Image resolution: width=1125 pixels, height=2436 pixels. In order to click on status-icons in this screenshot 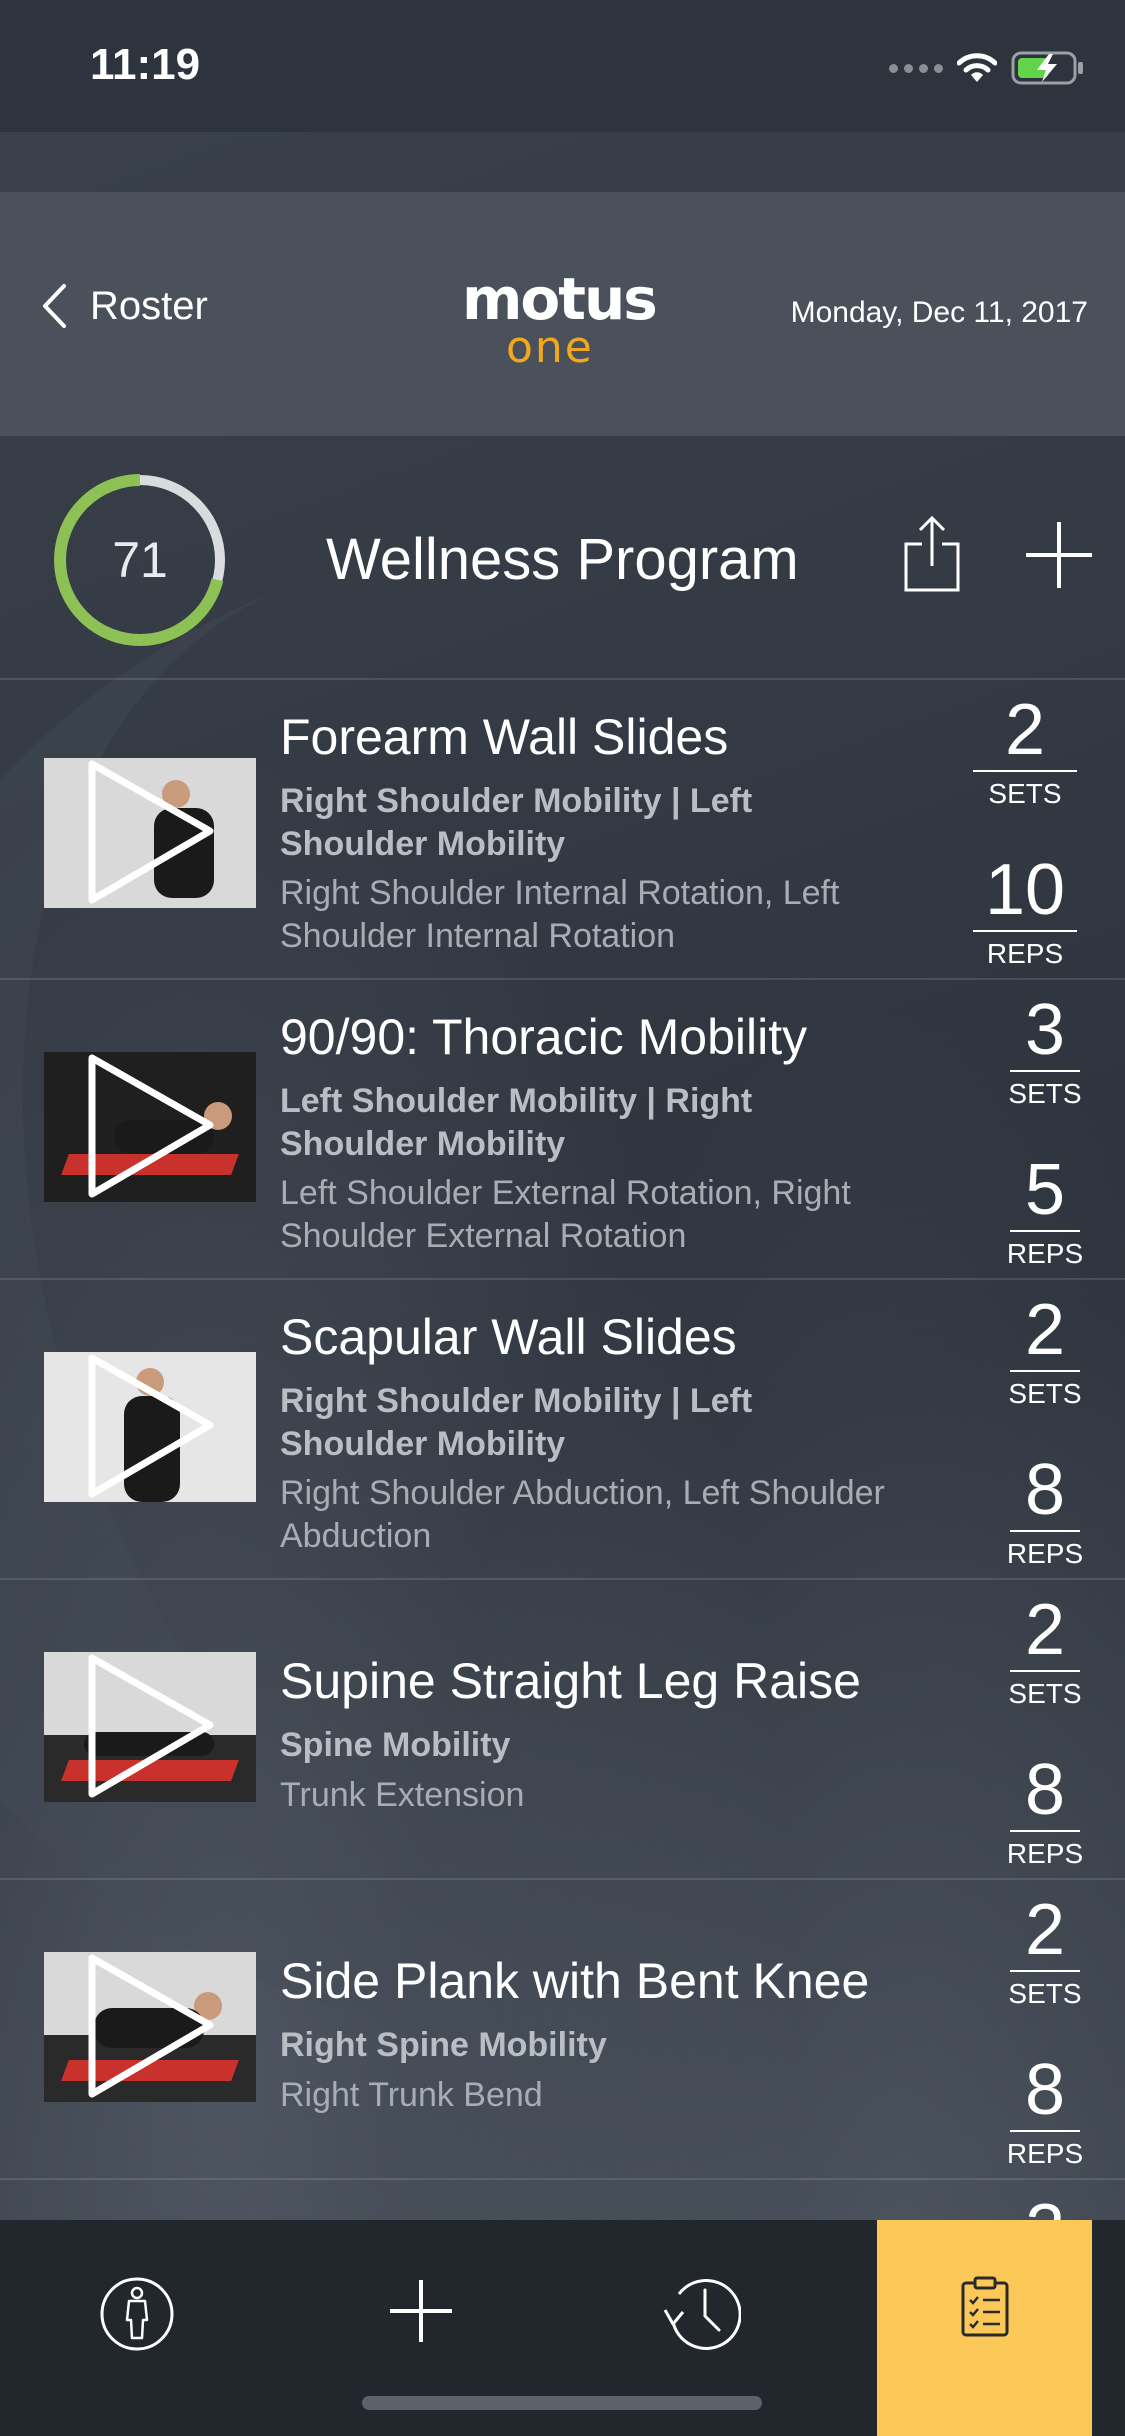, I will do `click(987, 68)`.